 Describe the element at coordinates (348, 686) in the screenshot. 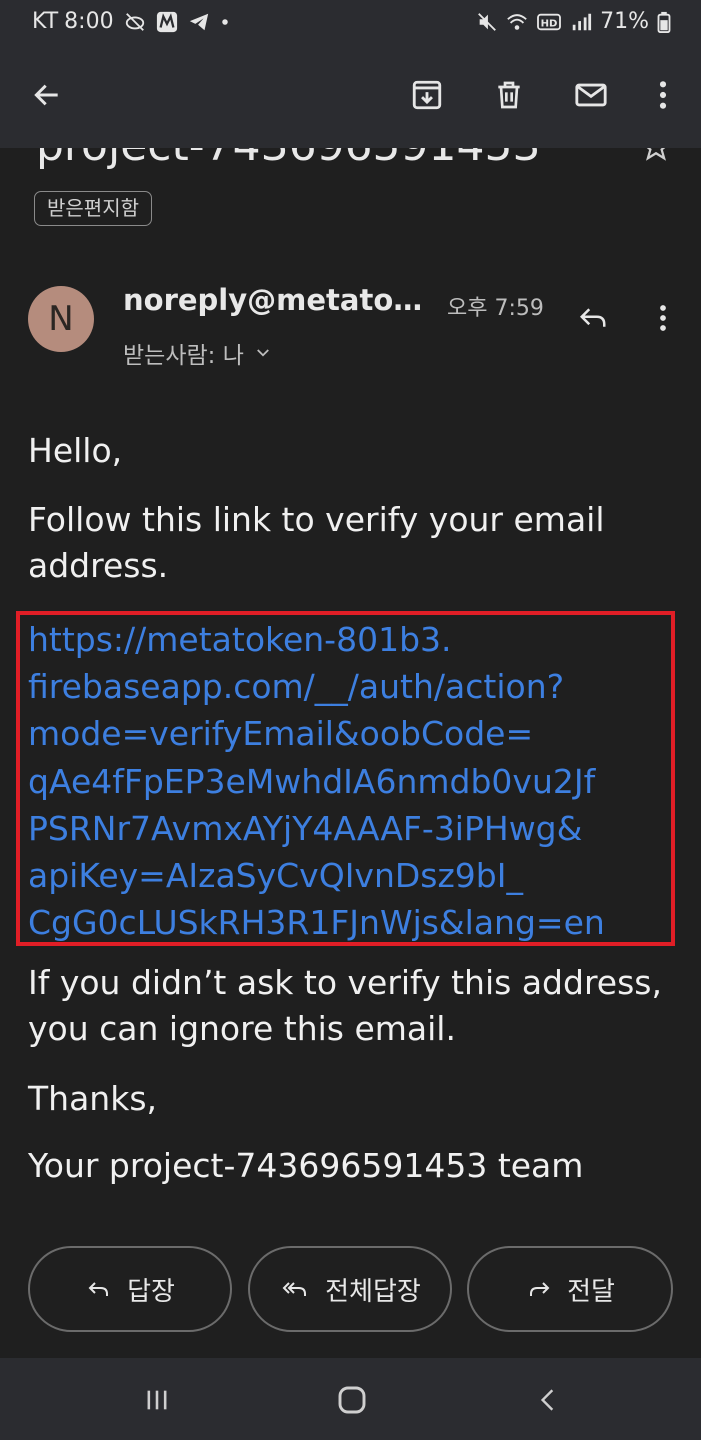

I see `link-line: firebaseapp.com/__/auth/action?` at that location.